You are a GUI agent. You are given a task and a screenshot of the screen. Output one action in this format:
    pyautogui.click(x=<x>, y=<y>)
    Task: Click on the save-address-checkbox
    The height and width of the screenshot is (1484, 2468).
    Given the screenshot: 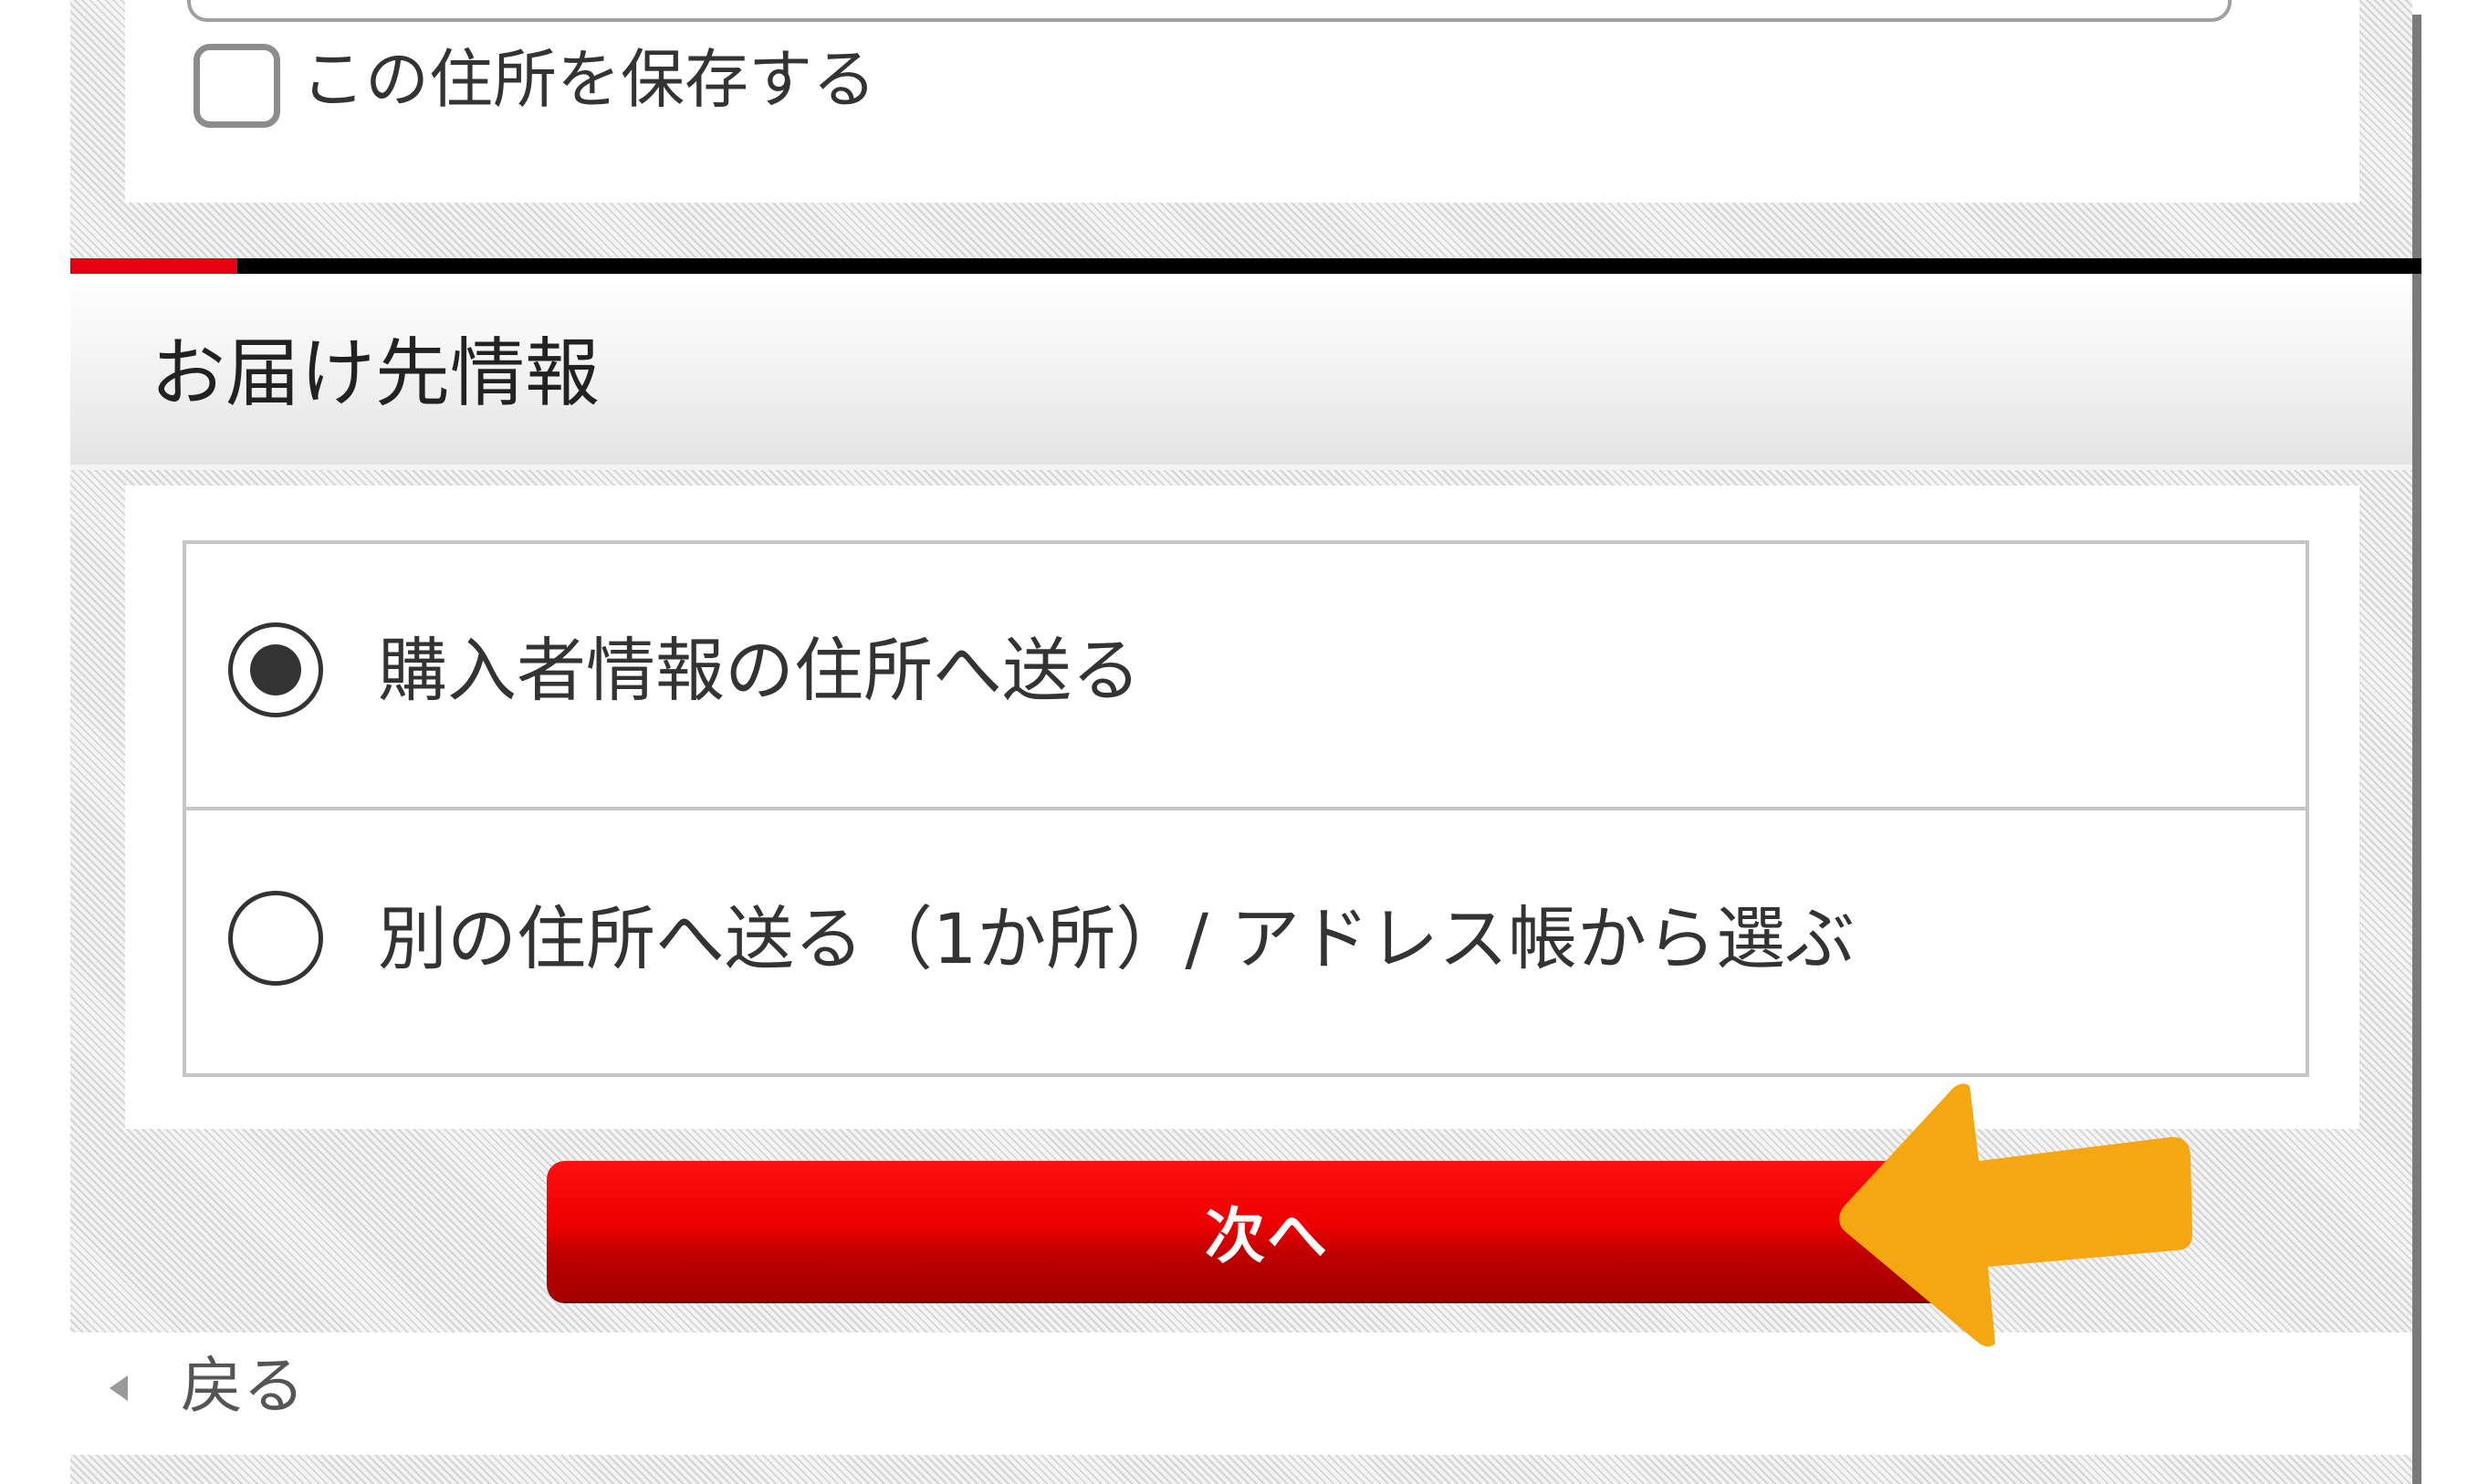 What is the action you would take?
    pyautogui.click(x=236, y=86)
    